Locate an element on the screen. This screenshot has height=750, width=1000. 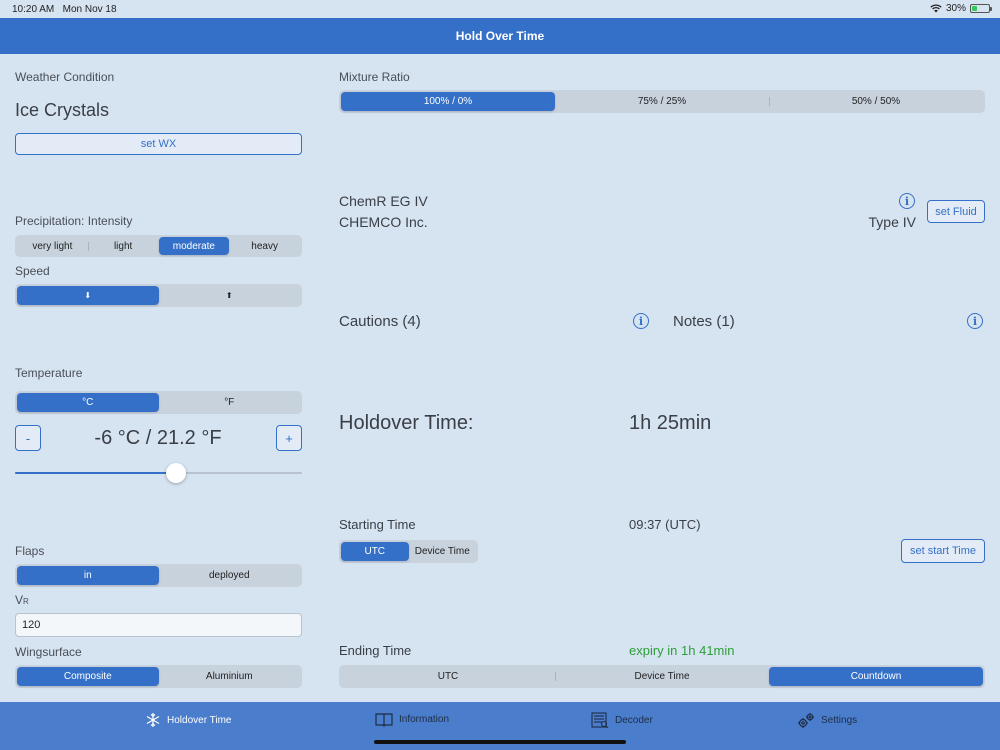
starting-time-value: 09:37 (UTC) is located at coordinates (665, 524).